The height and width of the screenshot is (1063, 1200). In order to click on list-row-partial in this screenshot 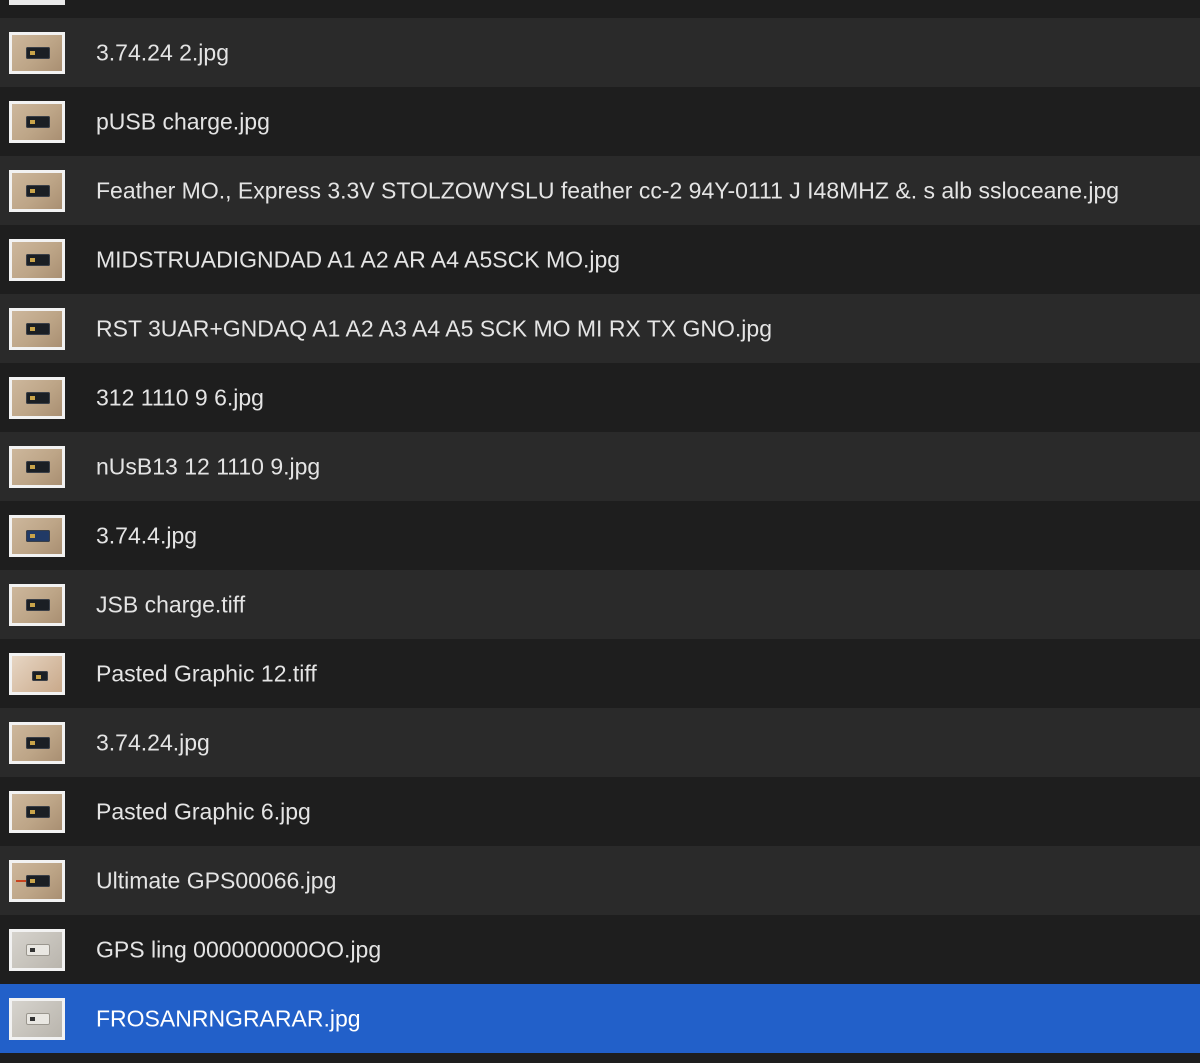, I will do `click(600, 9)`.